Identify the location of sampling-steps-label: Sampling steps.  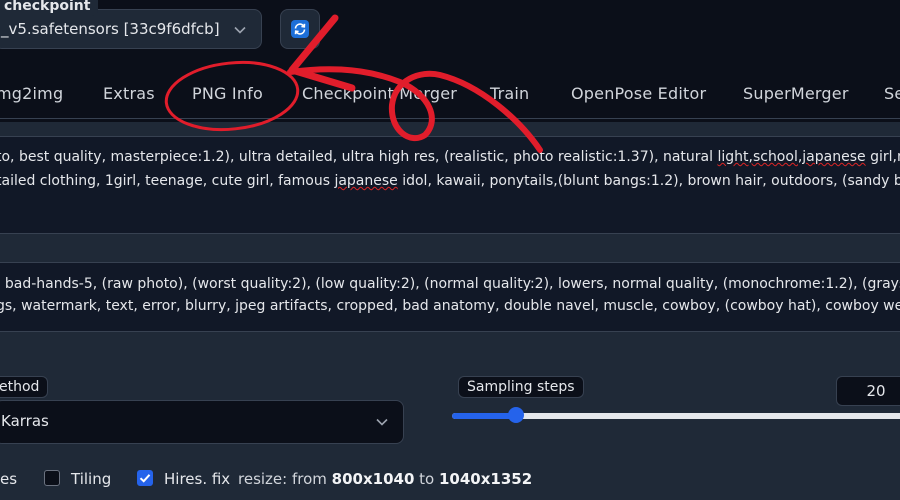
(521, 387).